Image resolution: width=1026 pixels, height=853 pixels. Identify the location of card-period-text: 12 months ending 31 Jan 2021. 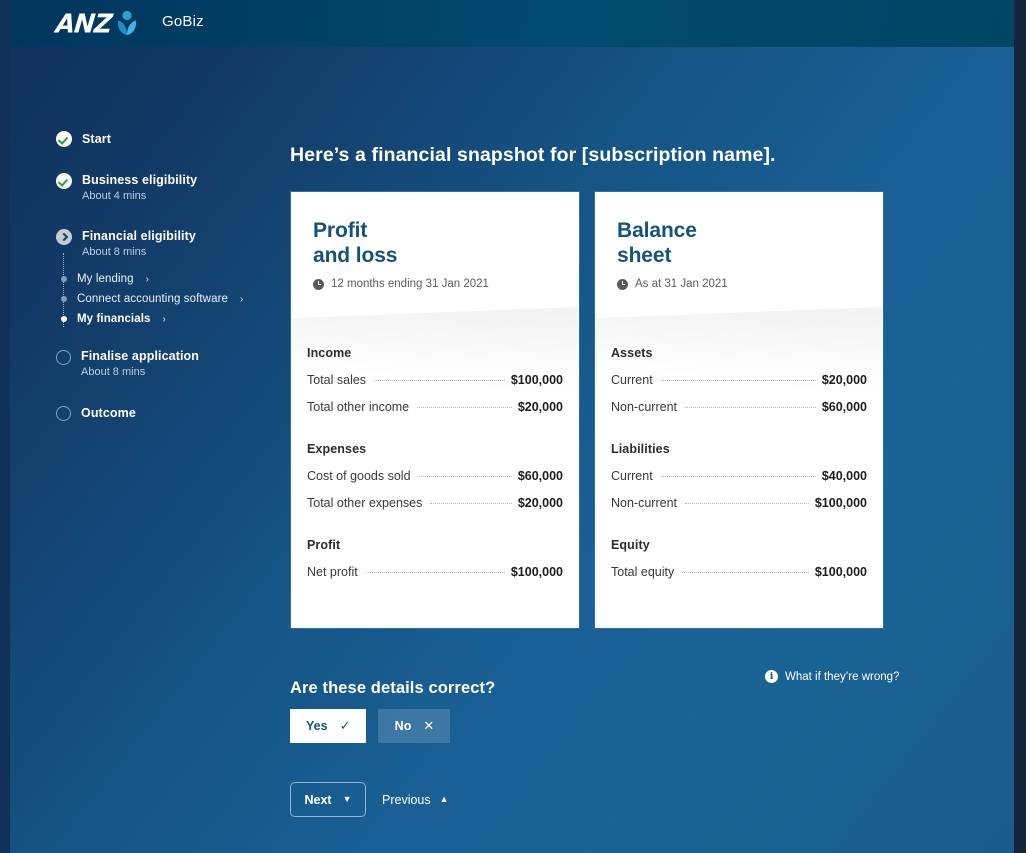
(410, 284).